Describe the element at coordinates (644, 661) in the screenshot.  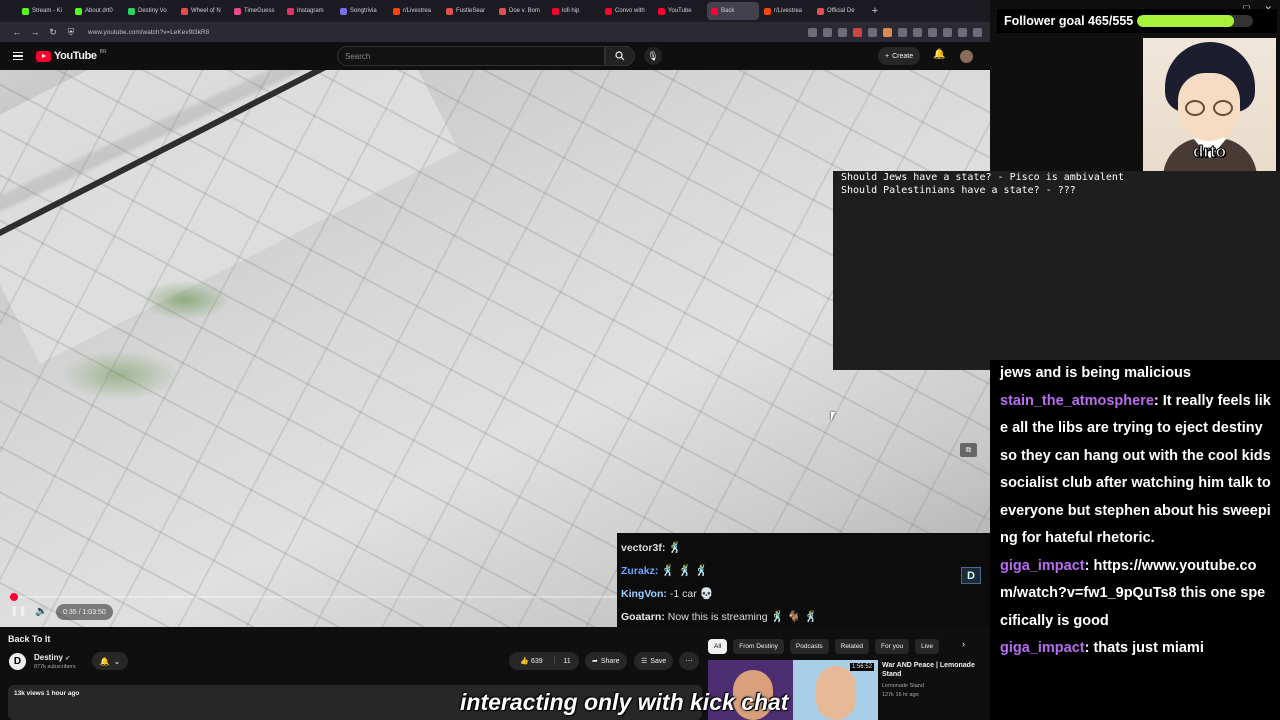
I see `save-icon: ☰` at that location.